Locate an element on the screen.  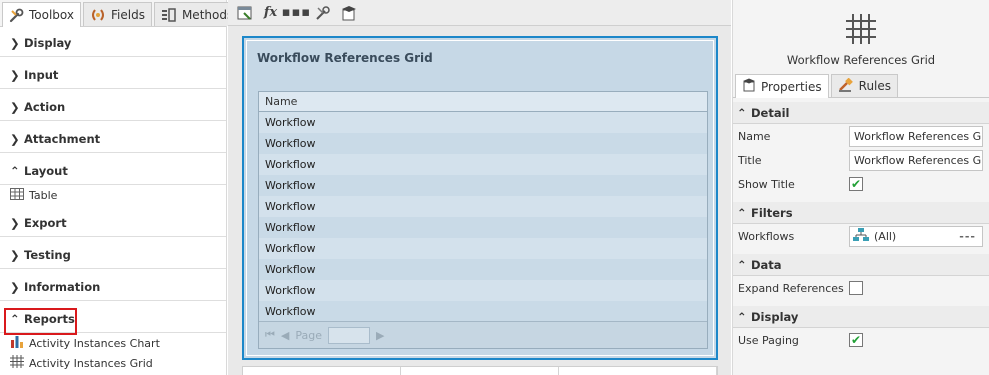
grid-pager: ⏮ ◀ Page ▶ is located at coordinates (483, 334).